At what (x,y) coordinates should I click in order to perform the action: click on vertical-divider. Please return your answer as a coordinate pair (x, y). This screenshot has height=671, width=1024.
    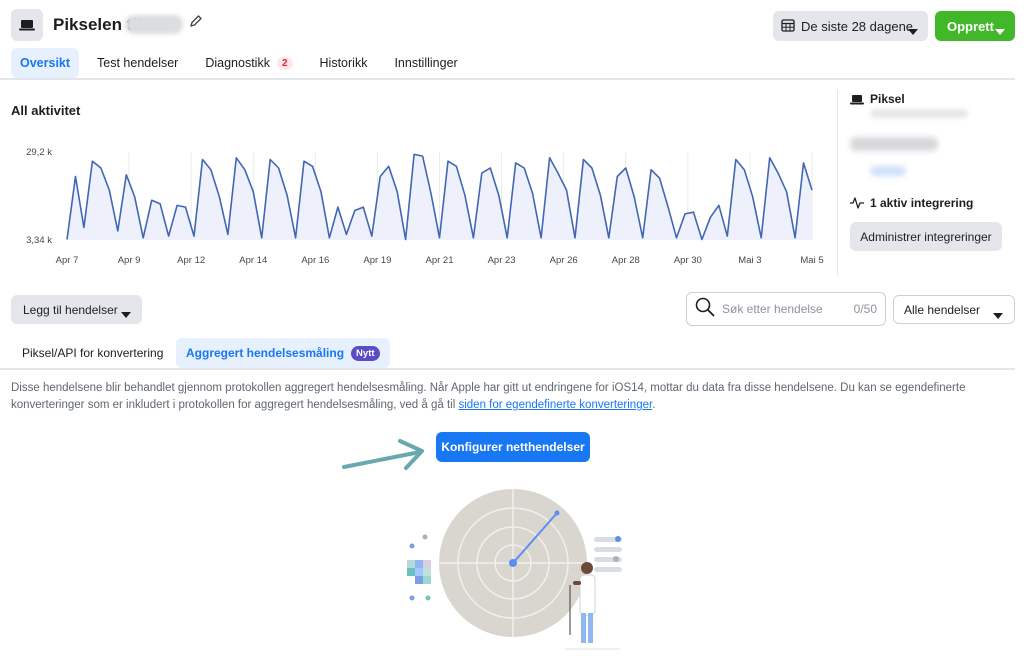
    Looking at the image, I should click on (837, 183).